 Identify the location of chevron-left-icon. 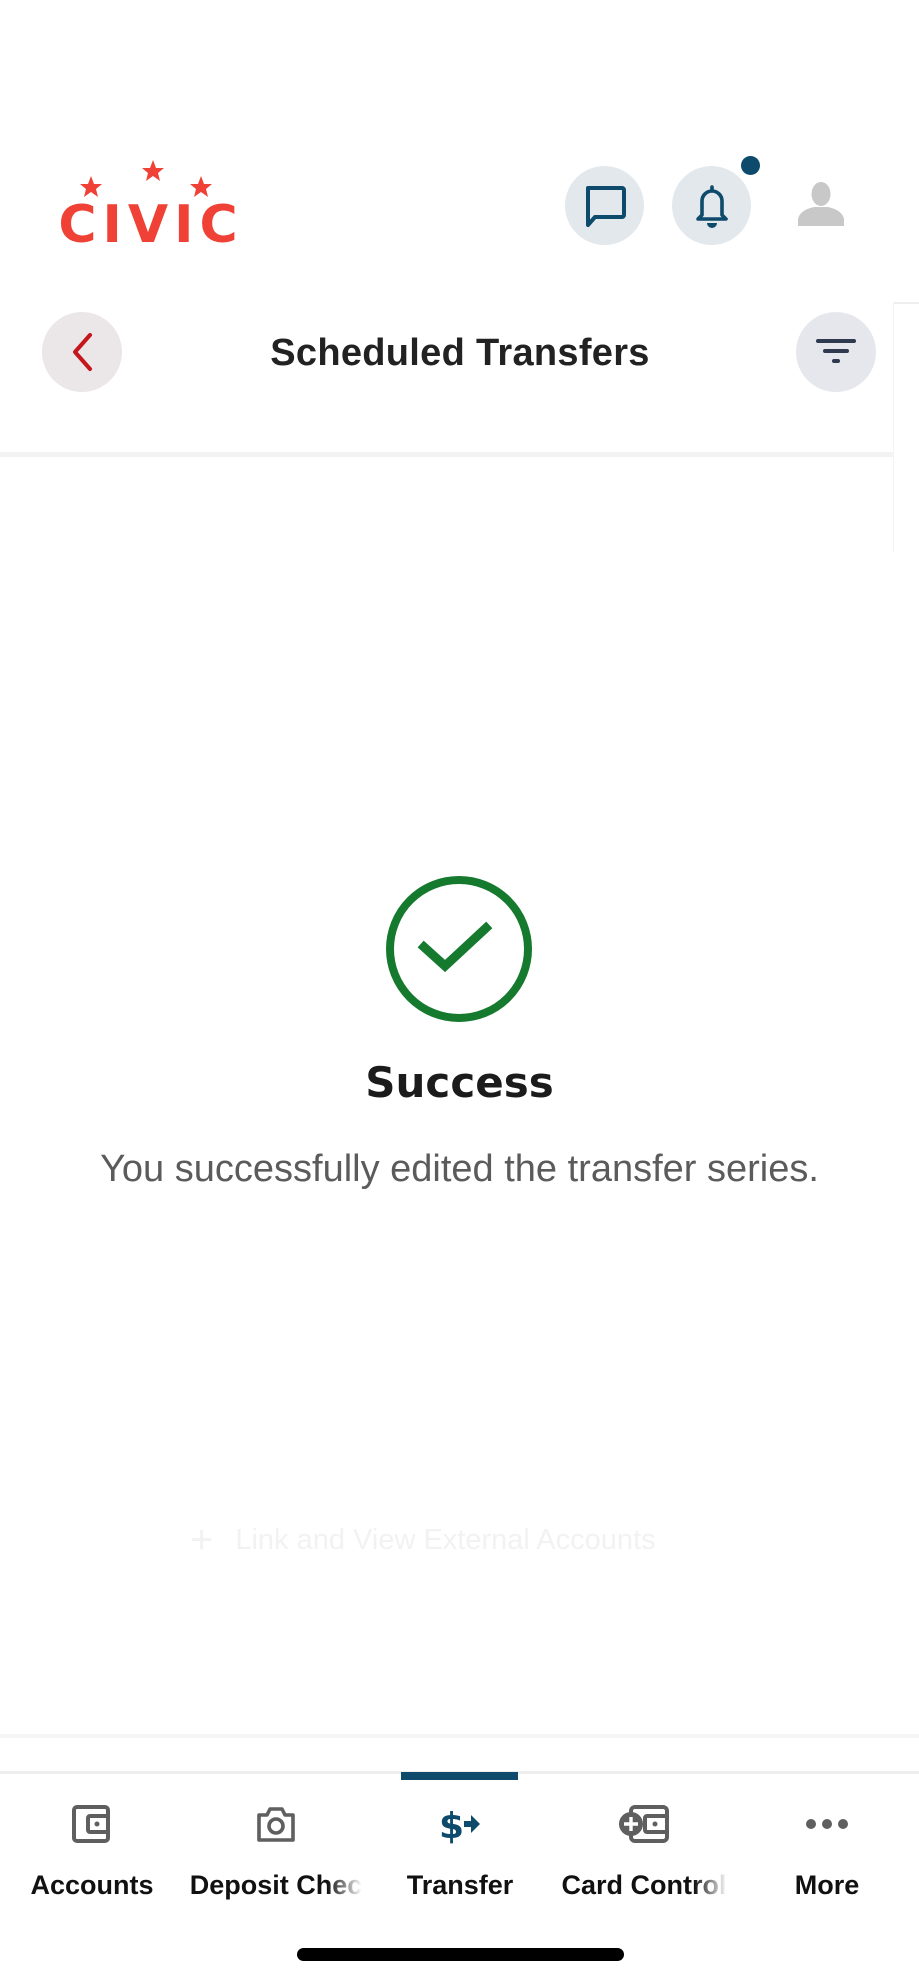
(82, 352).